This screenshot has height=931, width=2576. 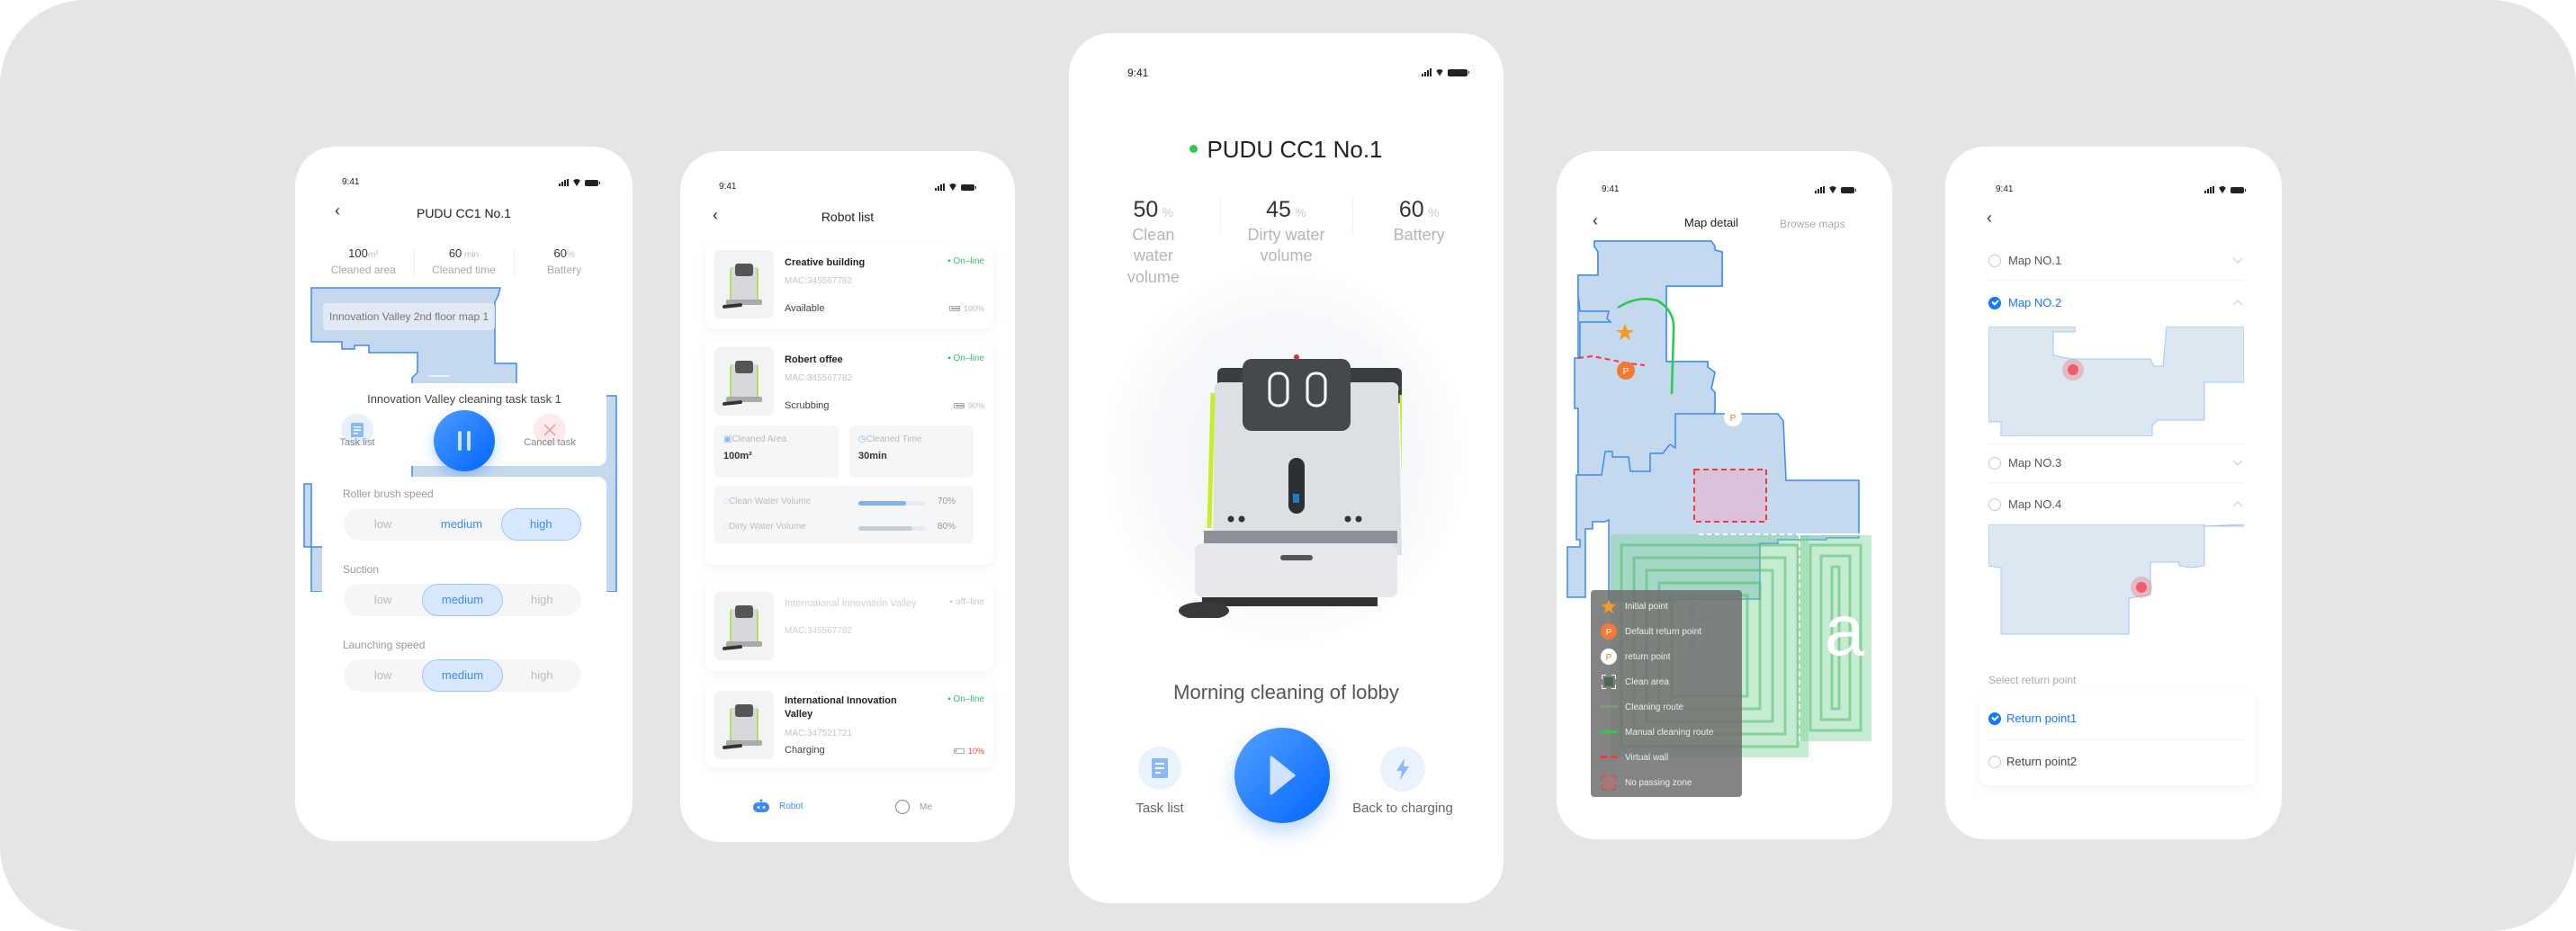 I want to click on back-to-charging-label: Back to charging, so click(x=1403, y=808).